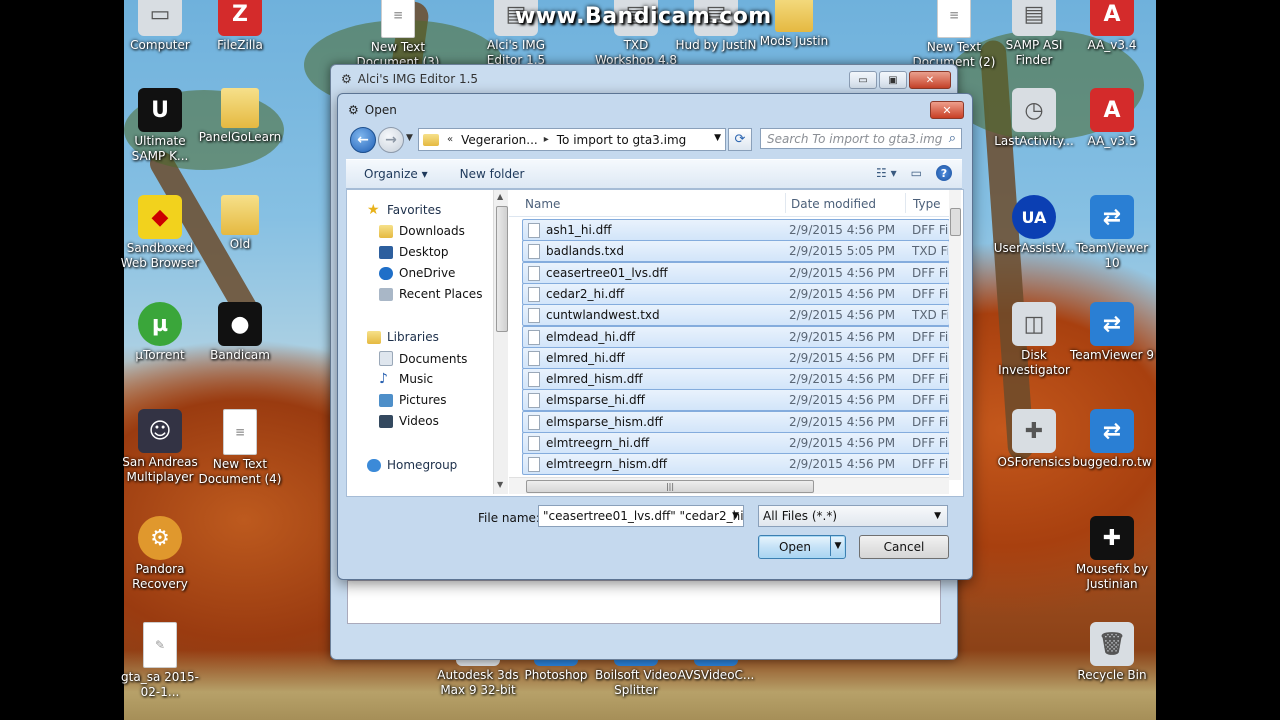 Image resolution: width=1280 pixels, height=720 pixels. What do you see at coordinates (1034, 18) in the screenshot?
I see `samp-asi-finder-icon: ▤` at bounding box center [1034, 18].